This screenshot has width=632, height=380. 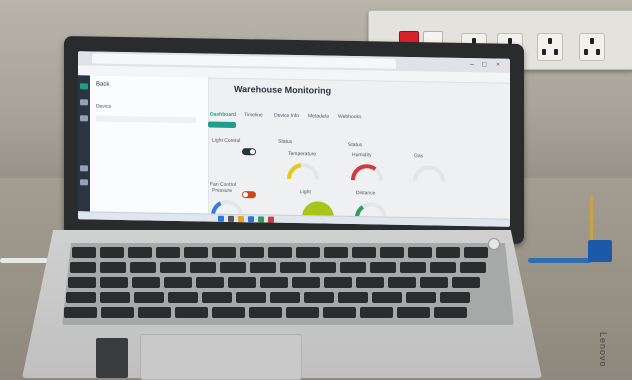 I want to click on sidebar-device-label: Device, so click(x=103, y=107).